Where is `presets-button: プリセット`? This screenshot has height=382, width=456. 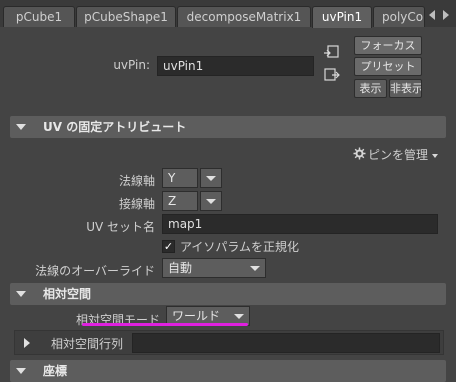 presets-button: プリセット is located at coordinates (388, 66).